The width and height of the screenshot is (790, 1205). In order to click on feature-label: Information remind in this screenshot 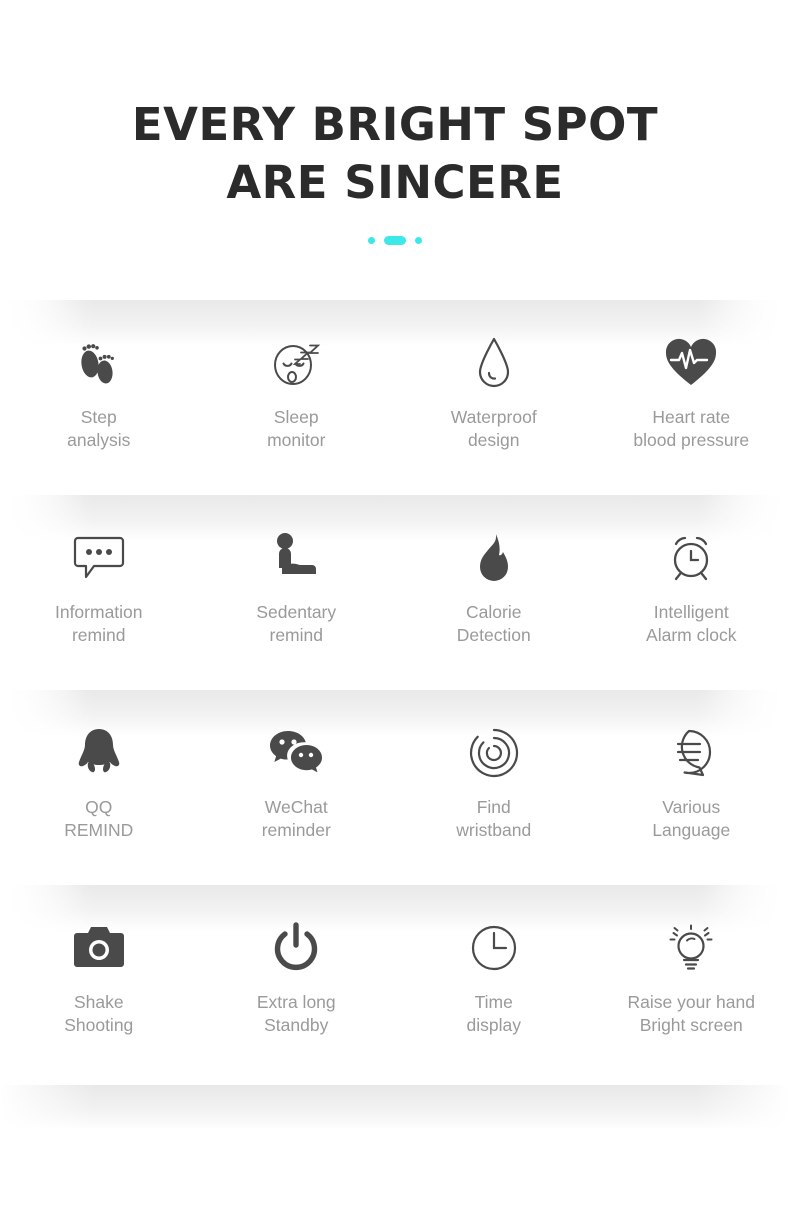, I will do `click(98, 623)`.